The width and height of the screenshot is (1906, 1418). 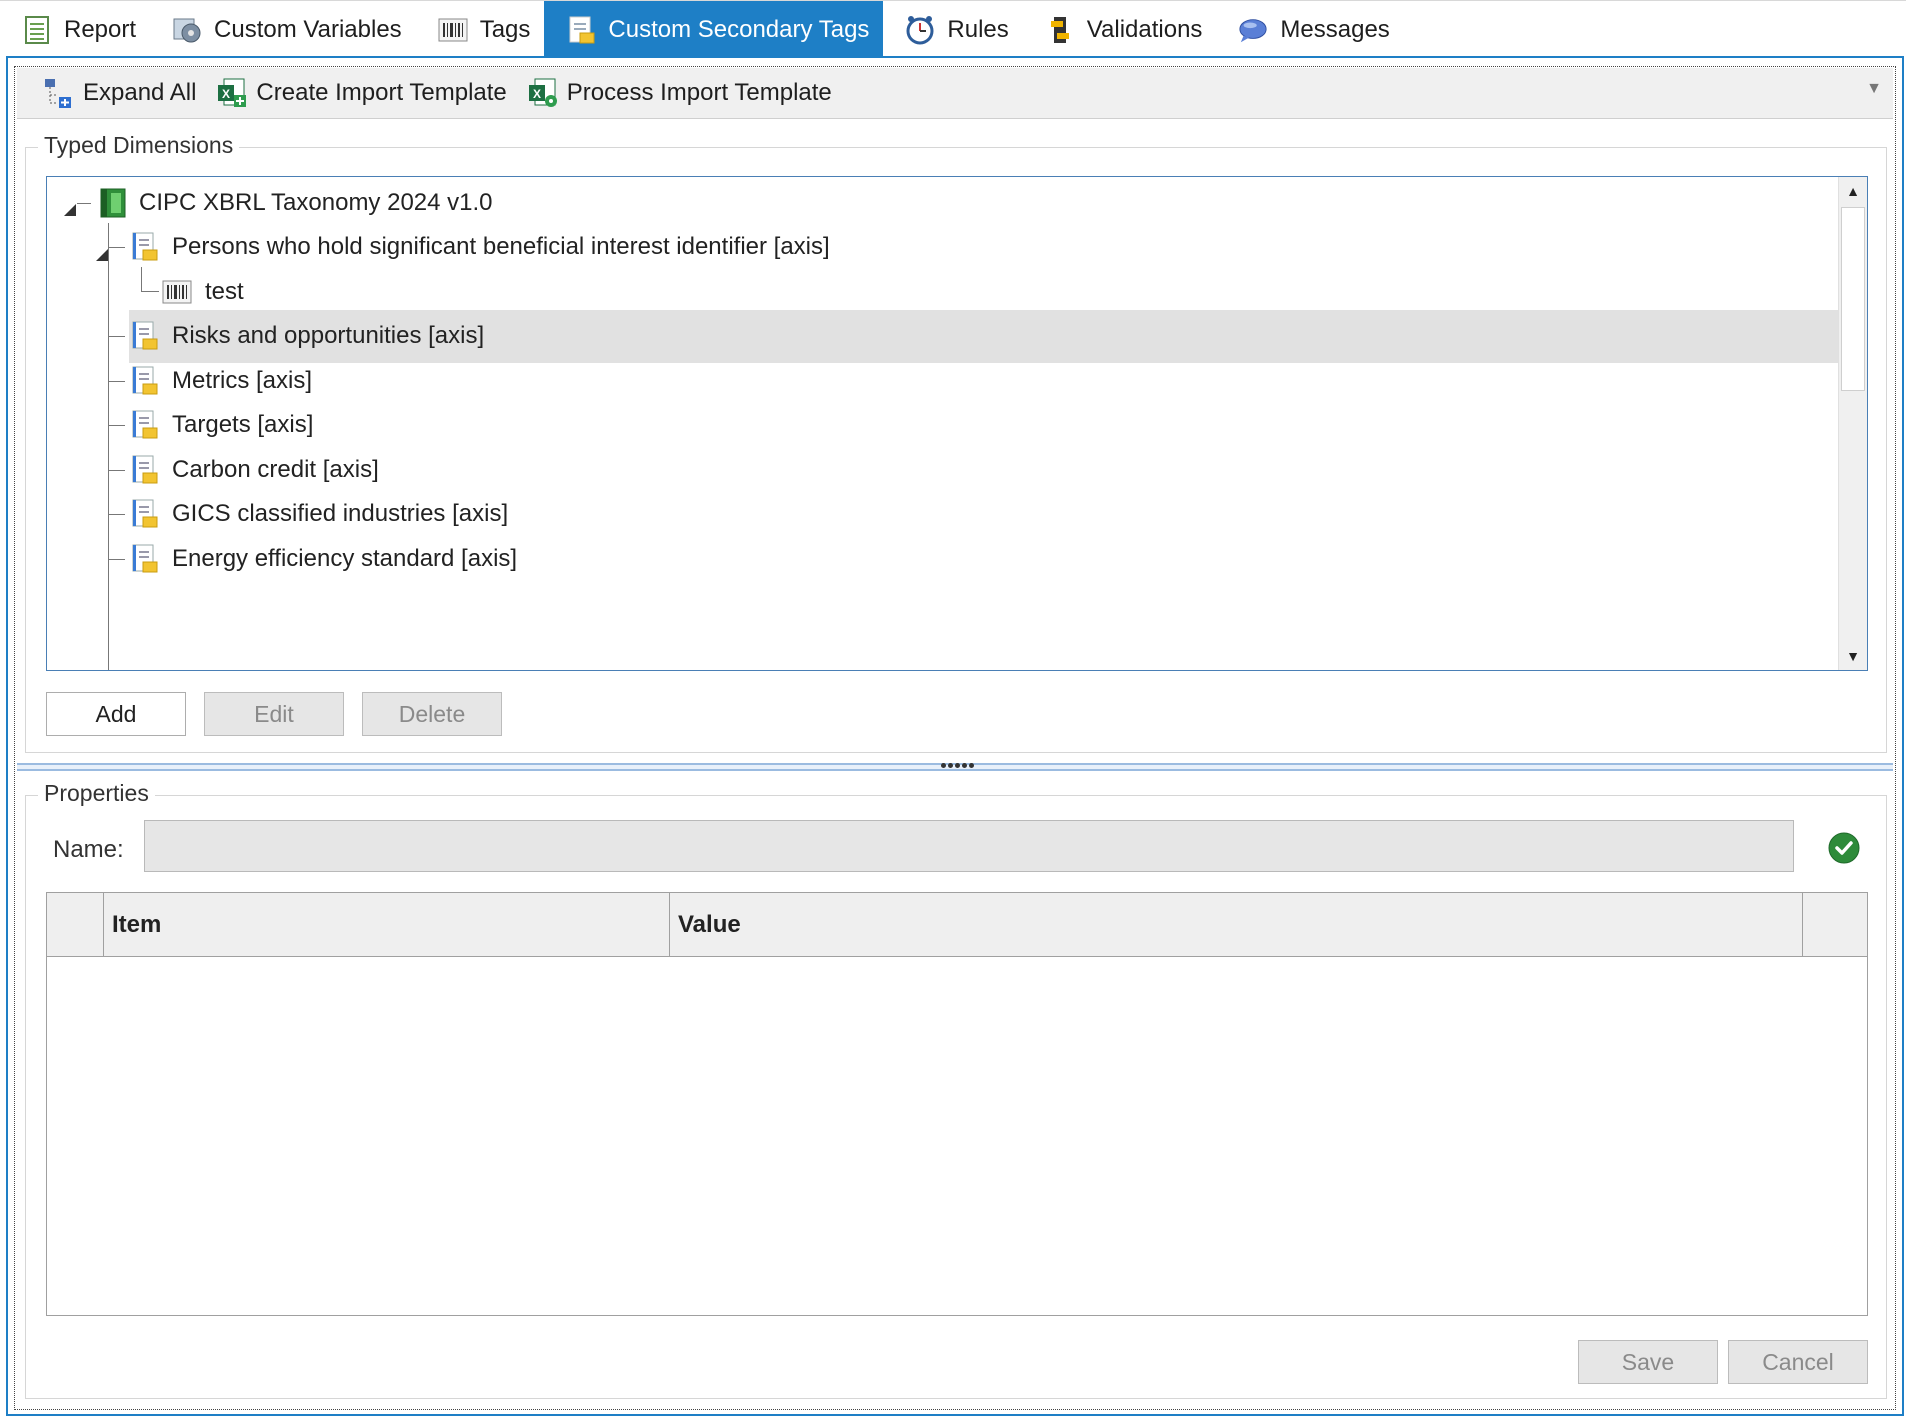 What do you see at coordinates (116, 714) in the screenshot?
I see `add-button: Add` at bounding box center [116, 714].